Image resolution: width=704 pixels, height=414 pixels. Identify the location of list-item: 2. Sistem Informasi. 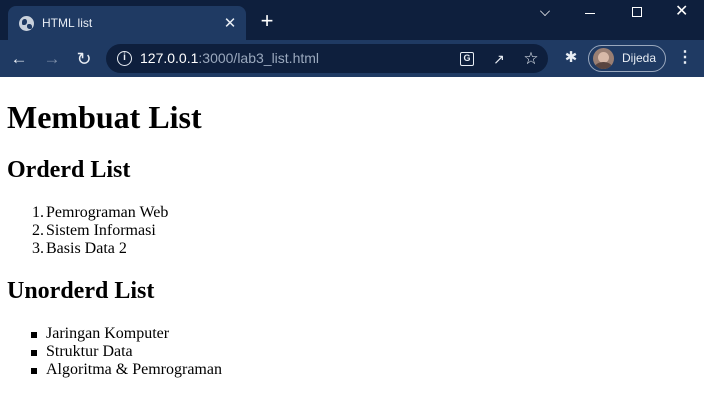
(100, 231).